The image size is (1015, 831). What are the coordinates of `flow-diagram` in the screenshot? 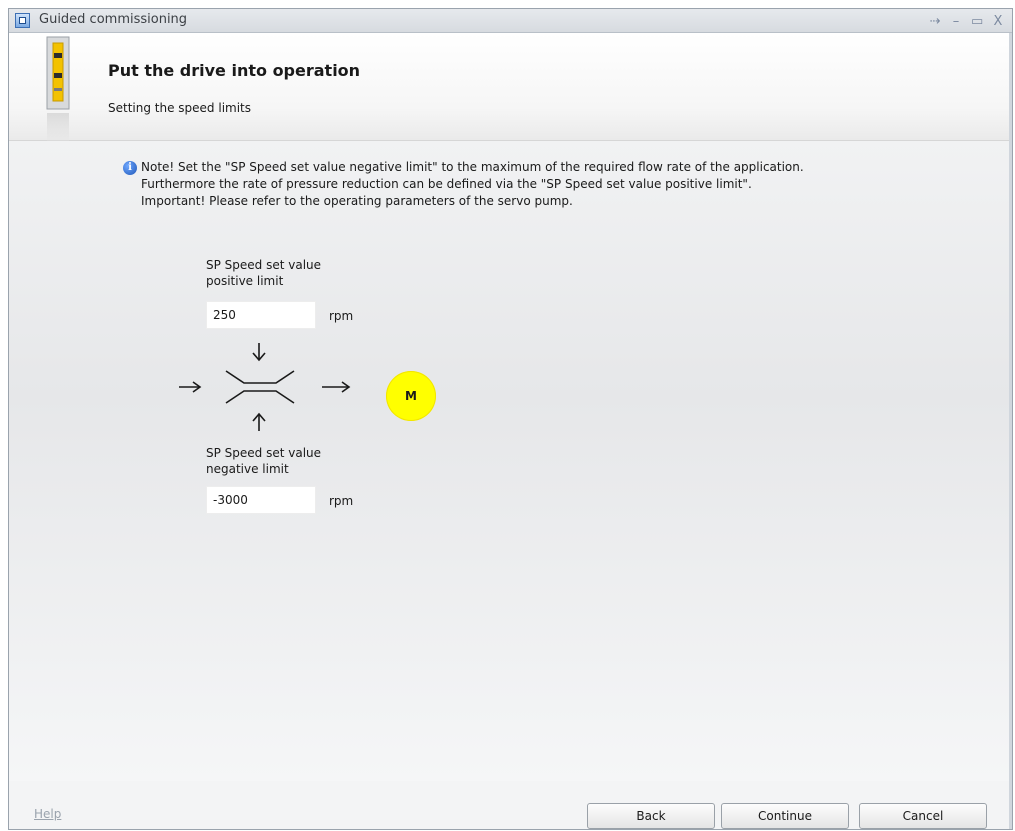 It's located at (265, 387).